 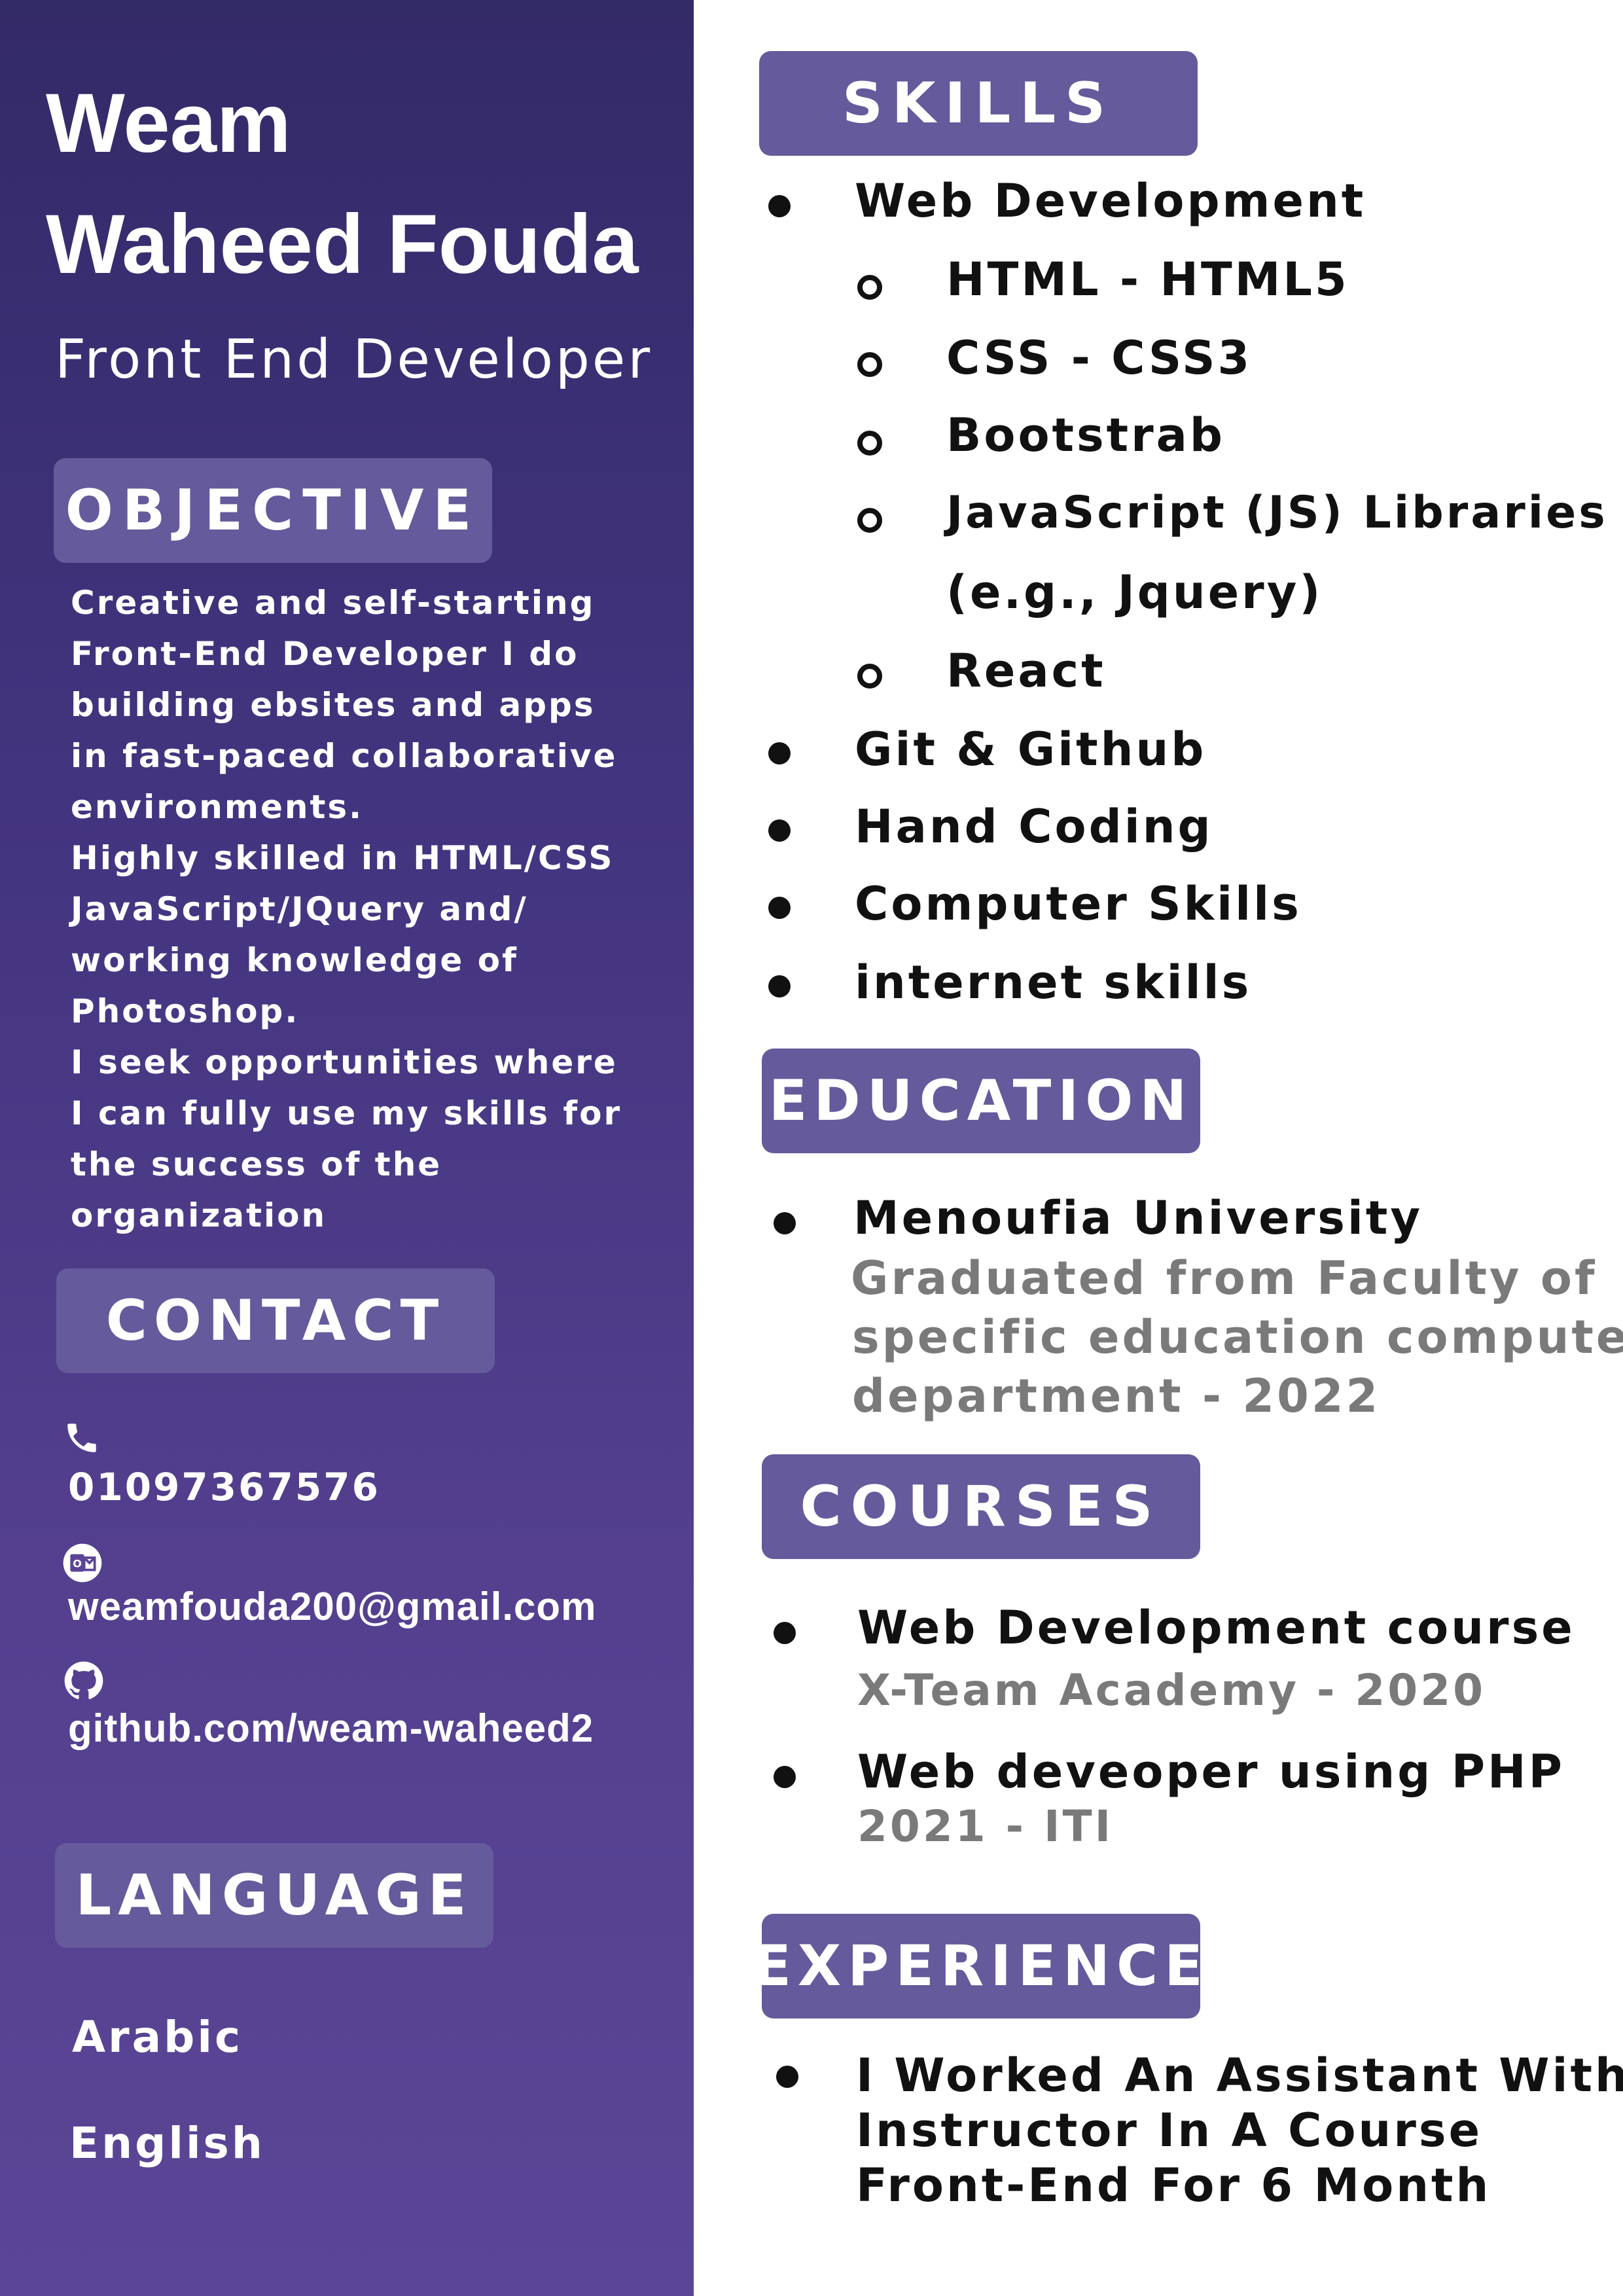 I want to click on objective-line: environments., so click(x=218, y=807).